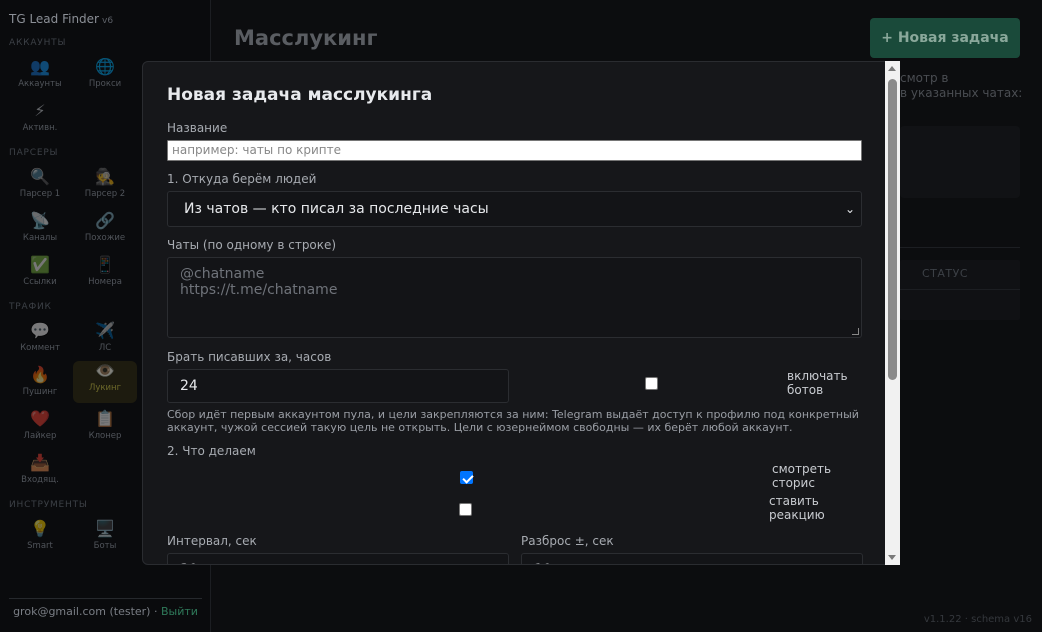 Image resolution: width=1042 pixels, height=632 pixels. I want to click on sidebar-item-activity: ⚡ Активн., so click(40, 122).